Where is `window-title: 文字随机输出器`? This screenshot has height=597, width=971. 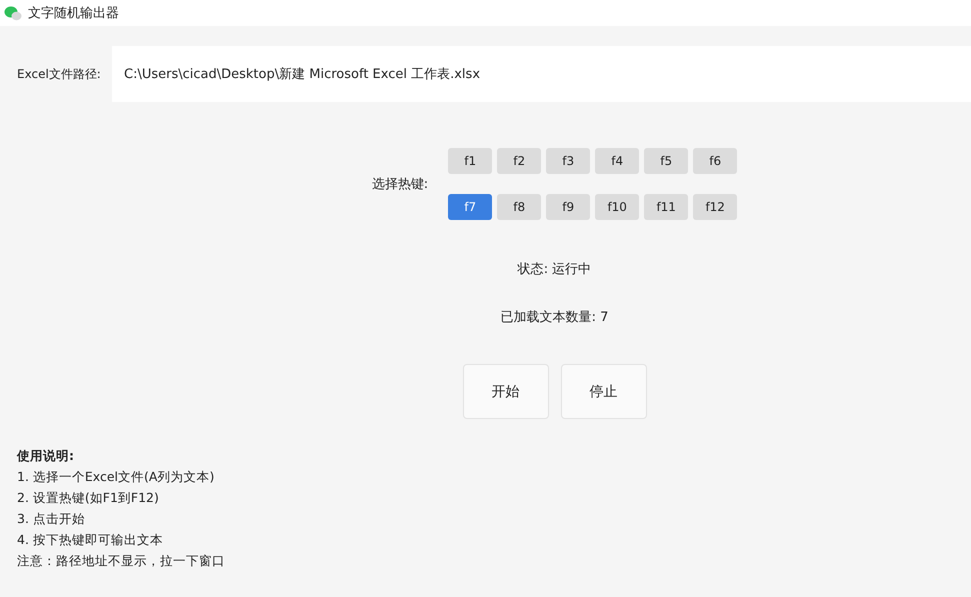
window-title: 文字随机输出器 is located at coordinates (73, 13).